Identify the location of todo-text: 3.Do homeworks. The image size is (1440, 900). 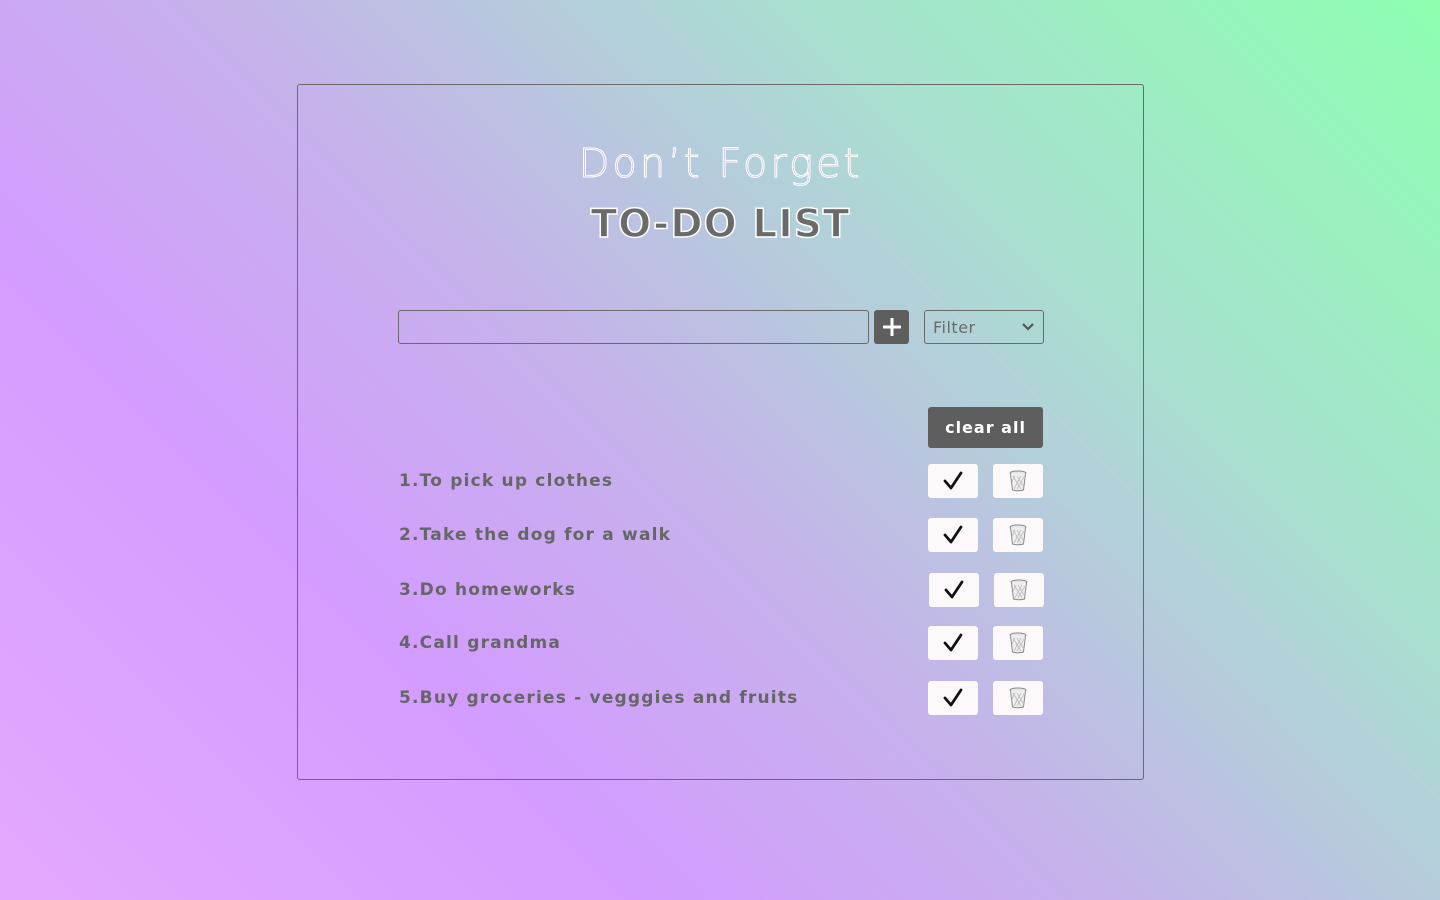
(488, 590).